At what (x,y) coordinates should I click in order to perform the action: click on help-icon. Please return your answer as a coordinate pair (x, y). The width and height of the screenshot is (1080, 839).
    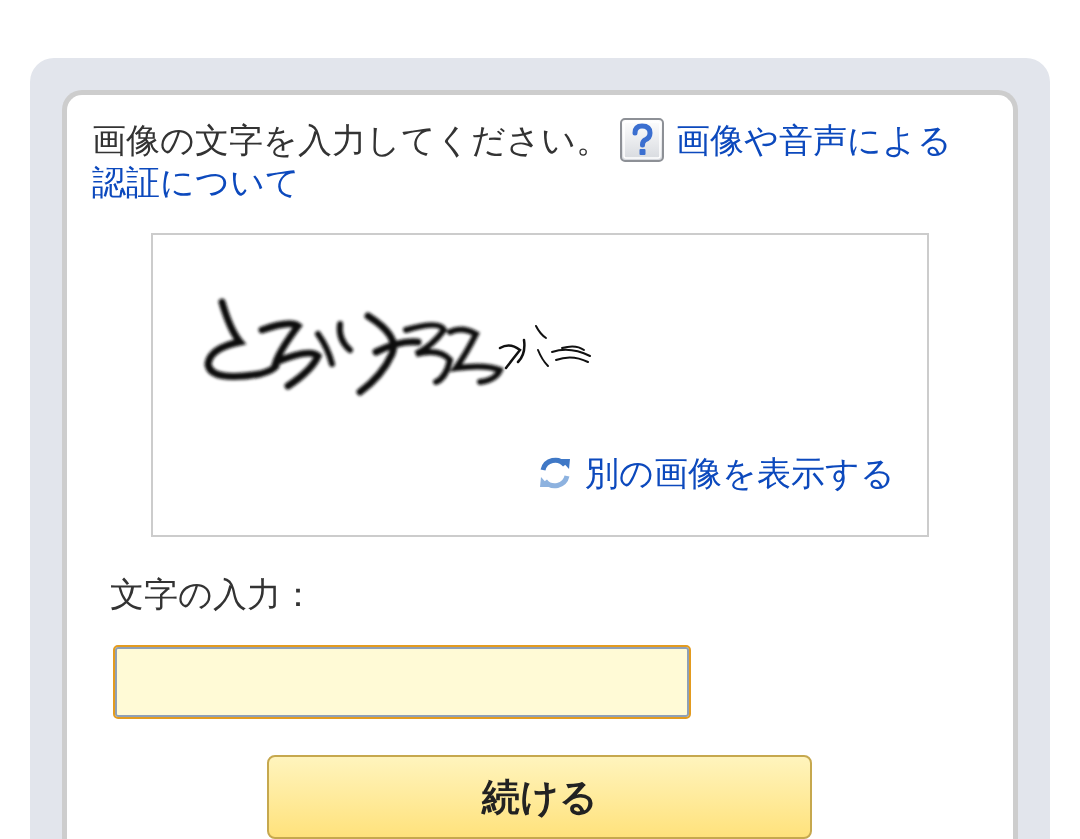
    Looking at the image, I should click on (642, 140).